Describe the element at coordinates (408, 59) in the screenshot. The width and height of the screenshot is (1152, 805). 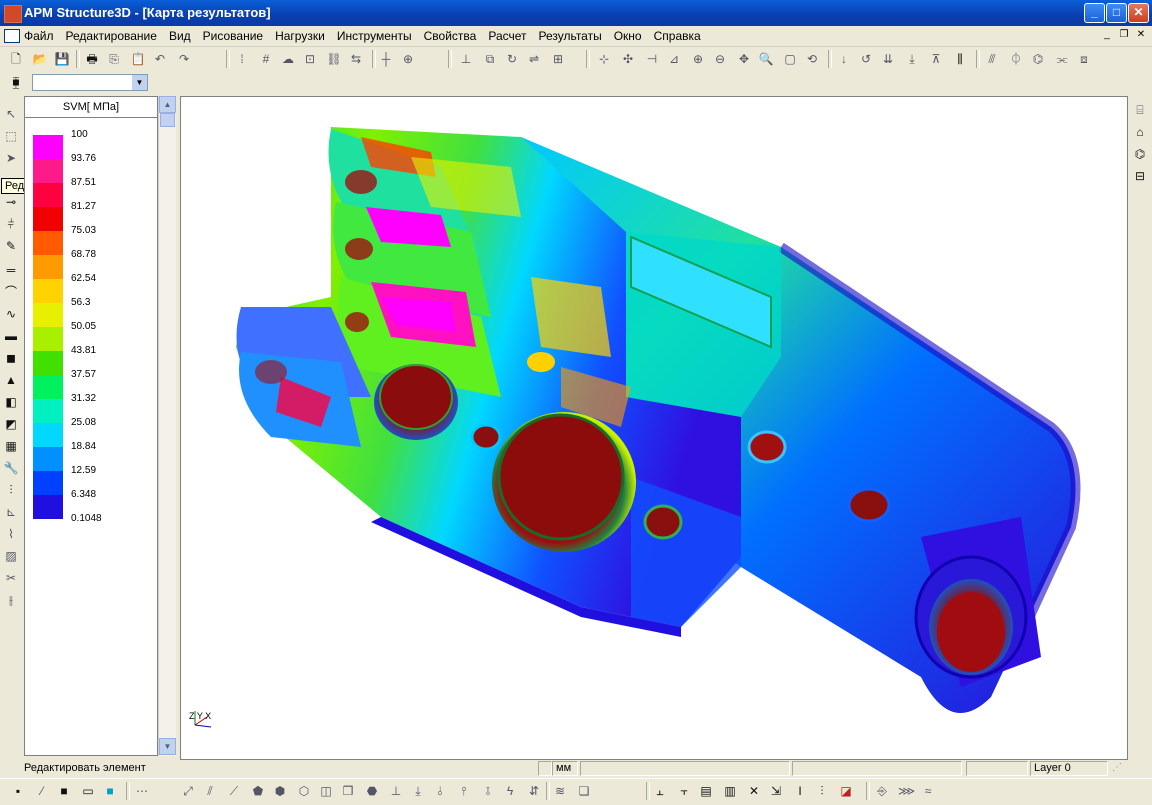
I see `target-icon: ⊕` at that location.